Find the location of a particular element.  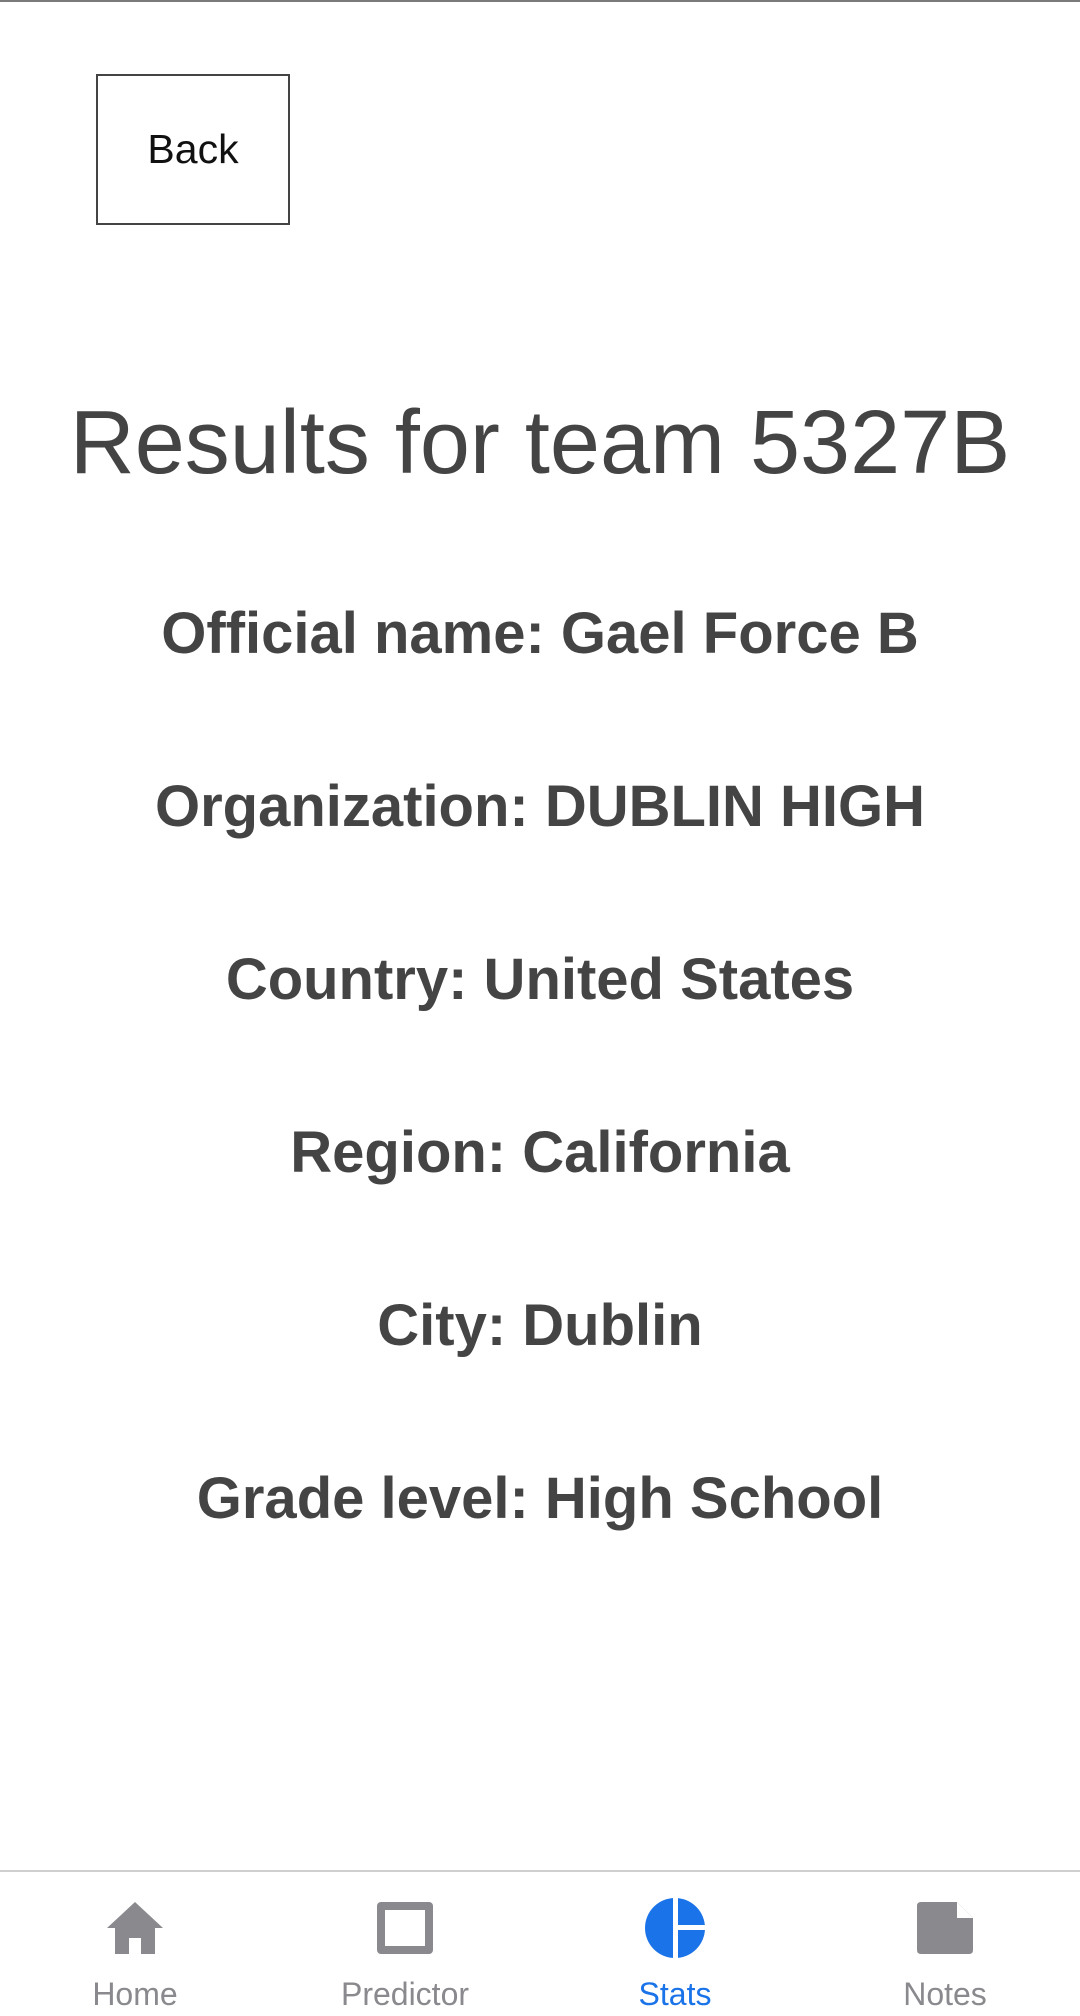

page-title: Results for team 5327B is located at coordinates (540, 443).